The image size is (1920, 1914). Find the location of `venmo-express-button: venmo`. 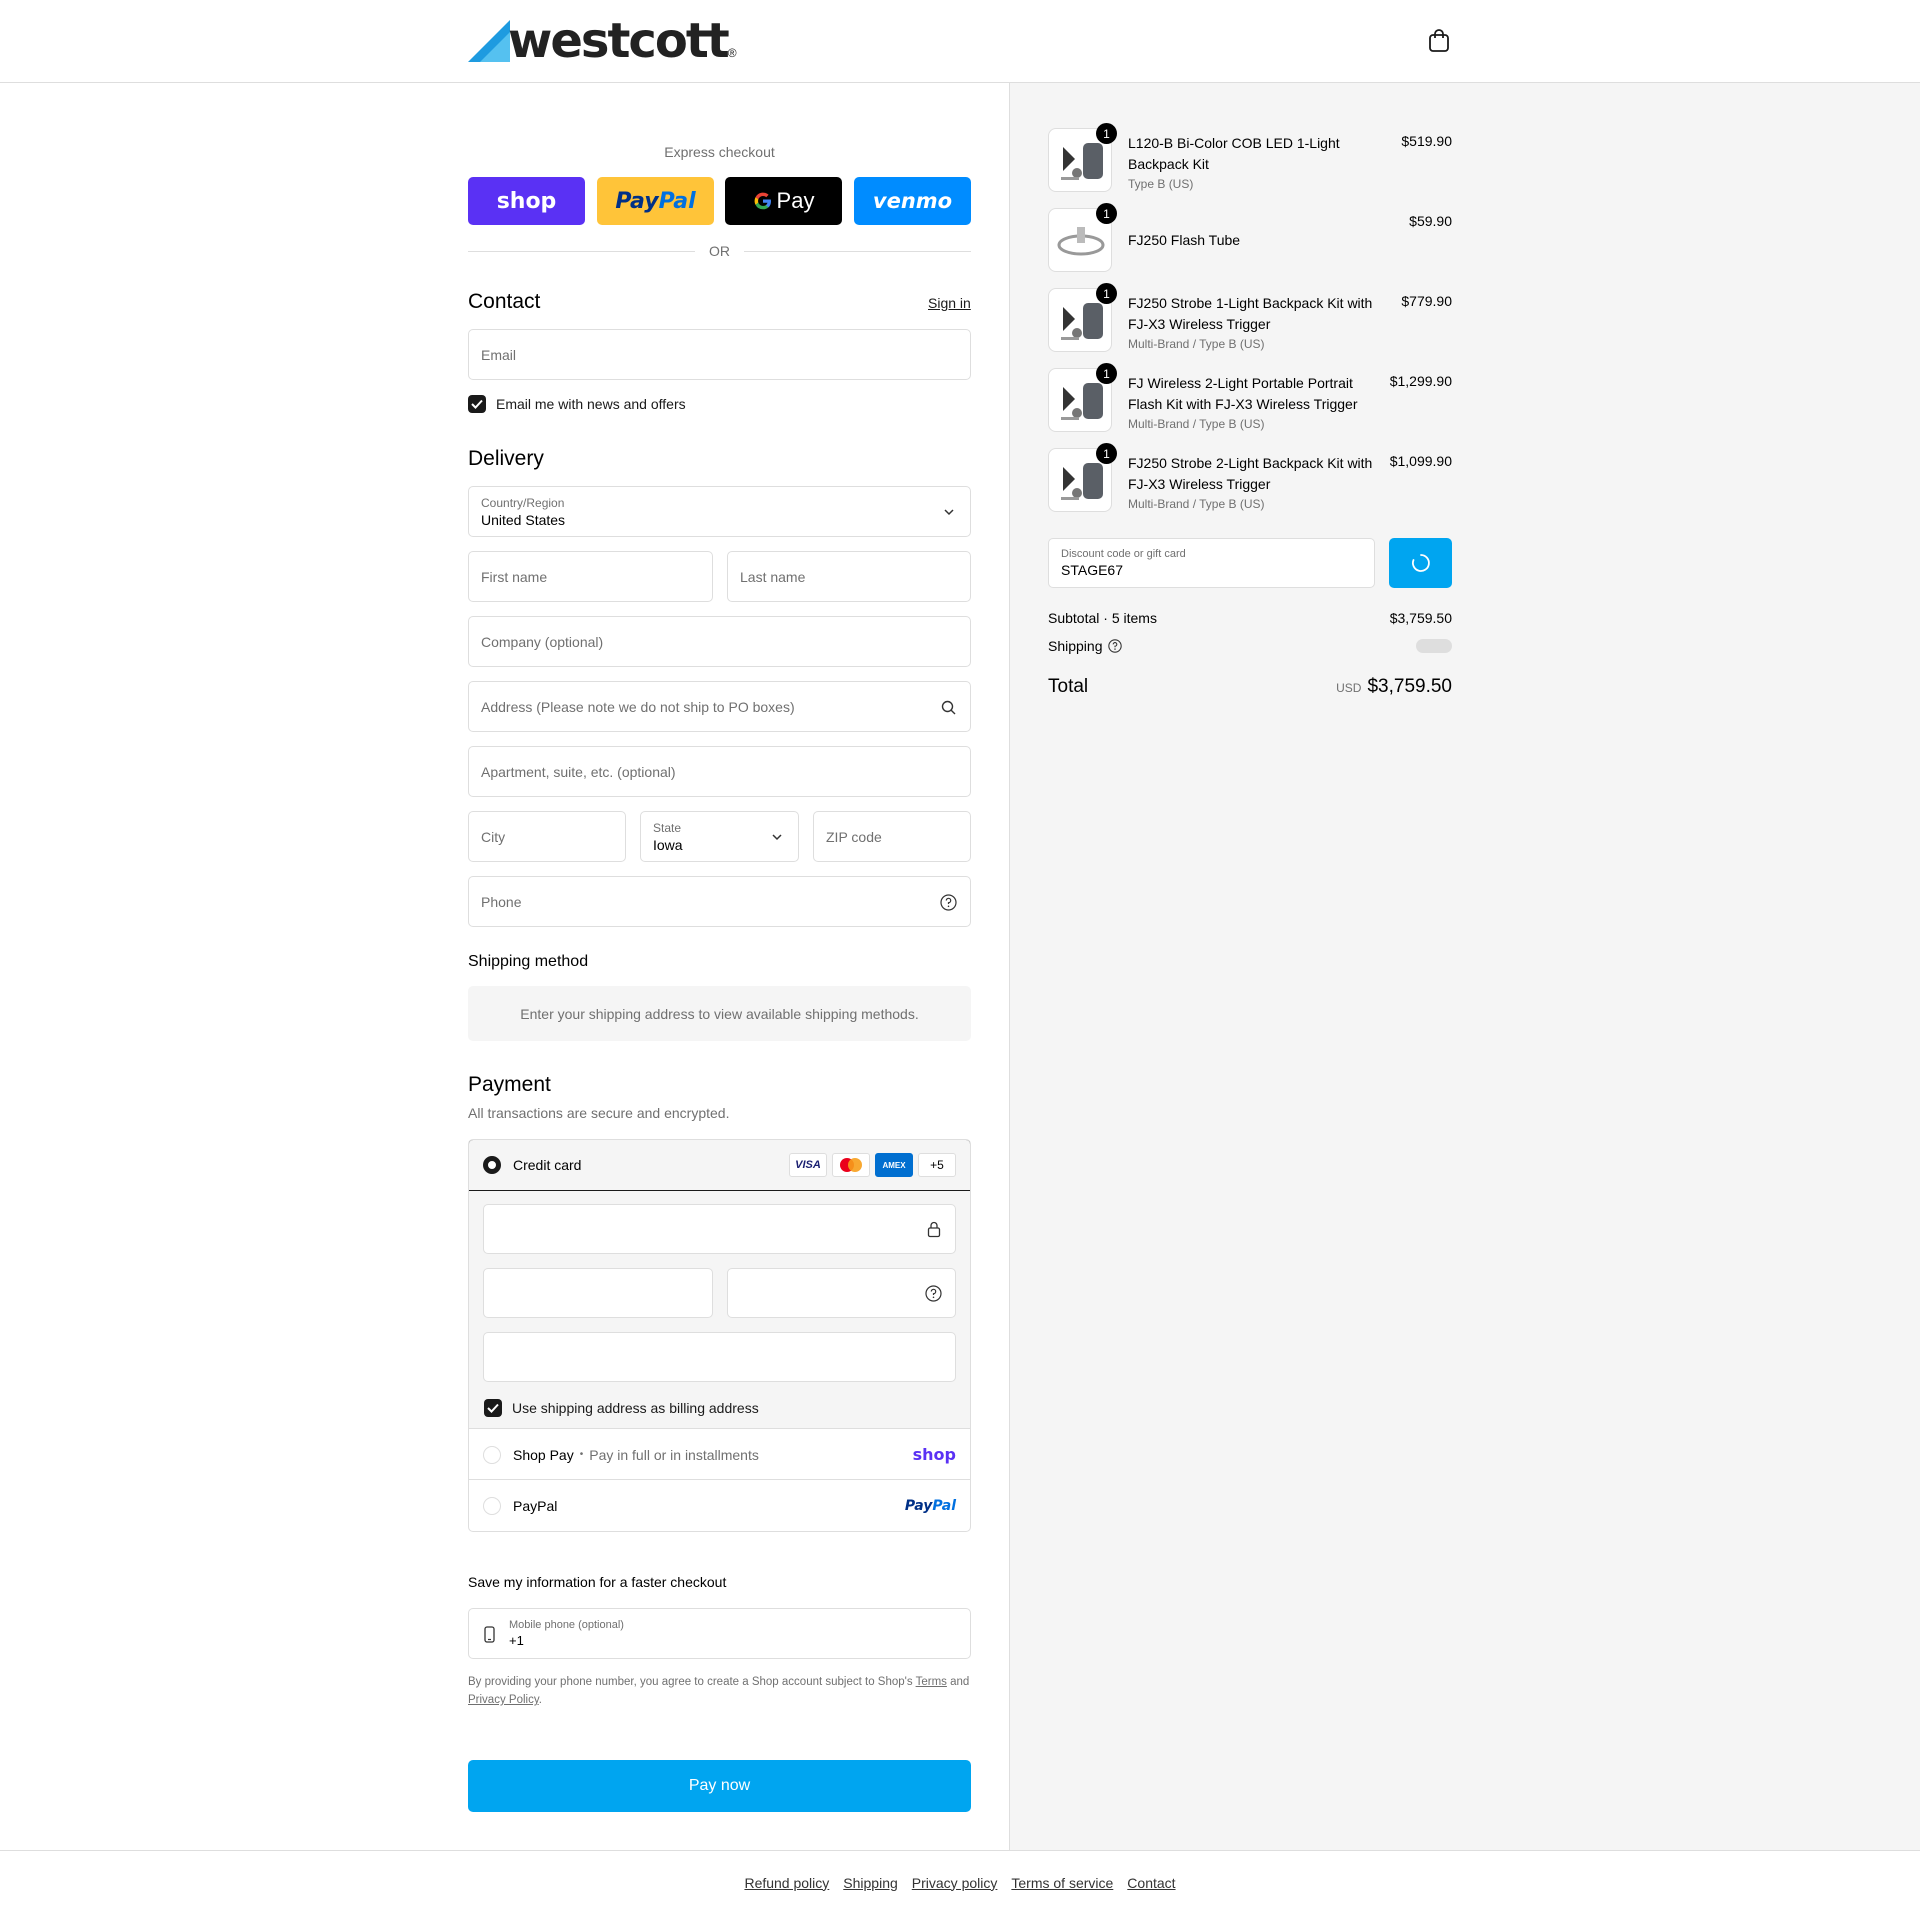

venmo-express-button: venmo is located at coordinates (912, 201).